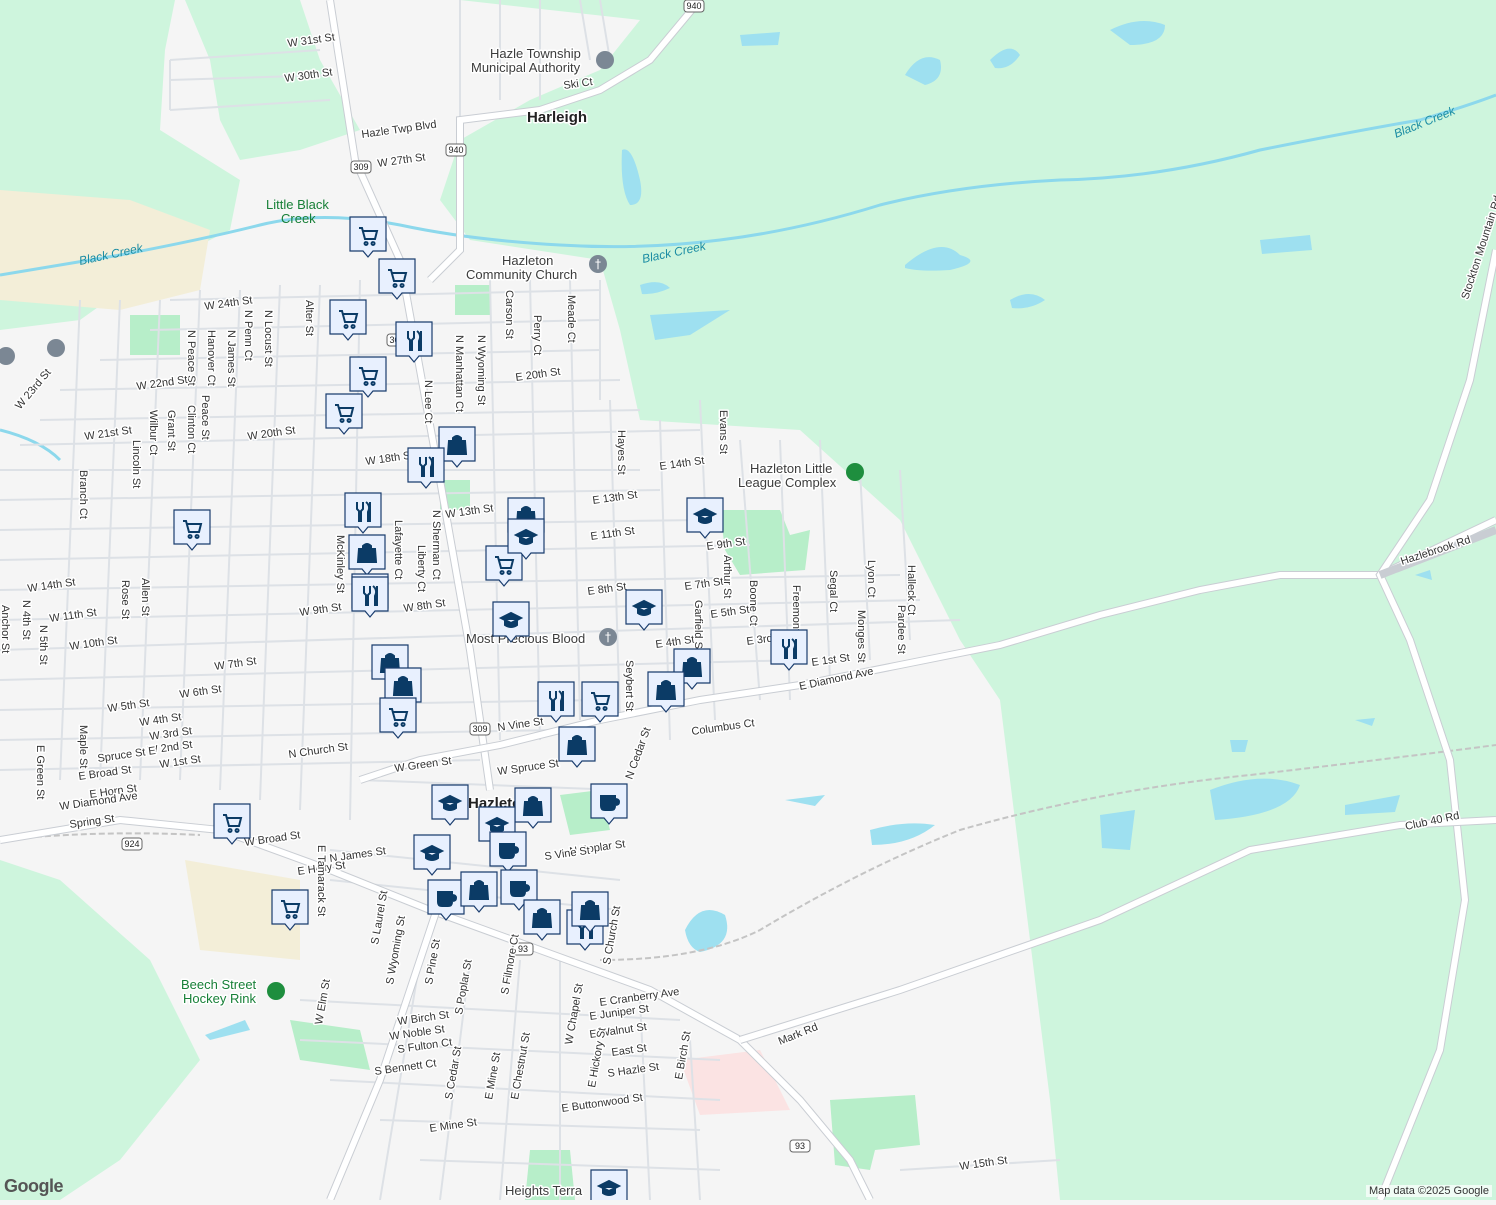 The width and height of the screenshot is (1496, 1205). What do you see at coordinates (171, 430) in the screenshot?
I see `street-label: Grant St` at bounding box center [171, 430].